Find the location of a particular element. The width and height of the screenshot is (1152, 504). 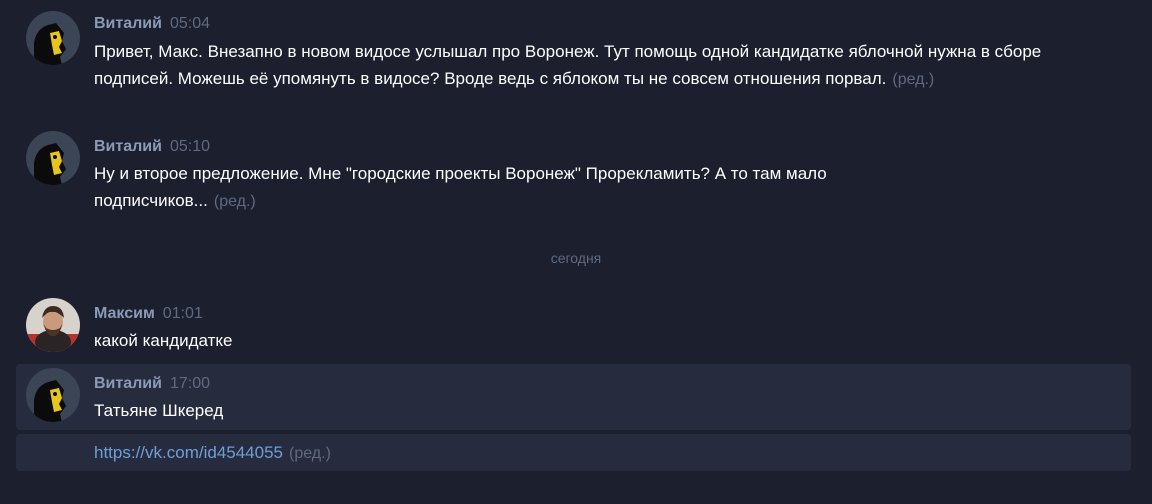

message-author: Виталий 05:10 is located at coordinates (152, 147).